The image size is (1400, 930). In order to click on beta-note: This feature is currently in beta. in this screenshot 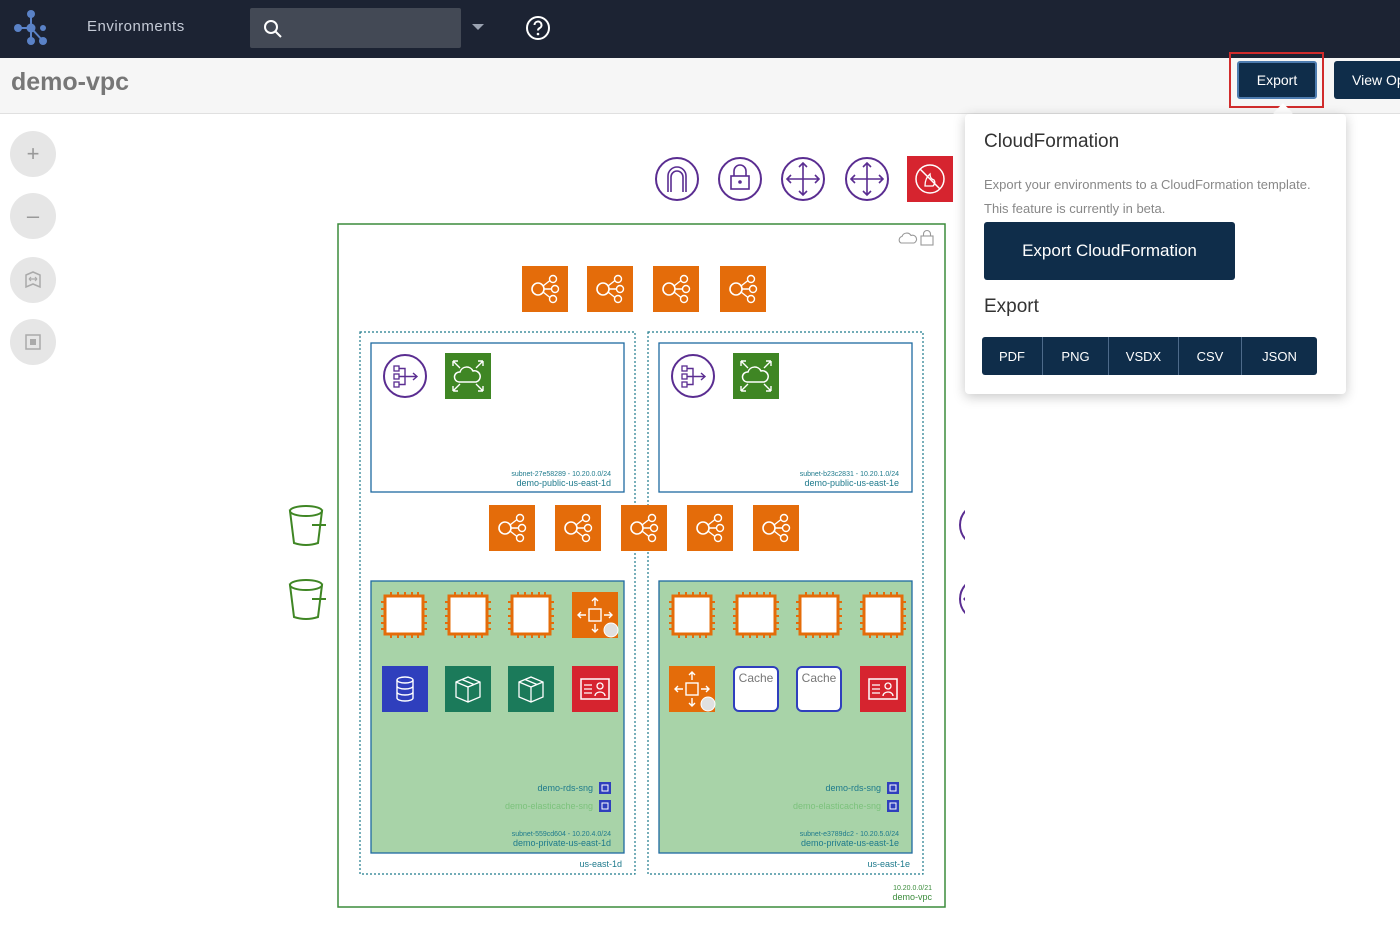, I will do `click(1075, 208)`.